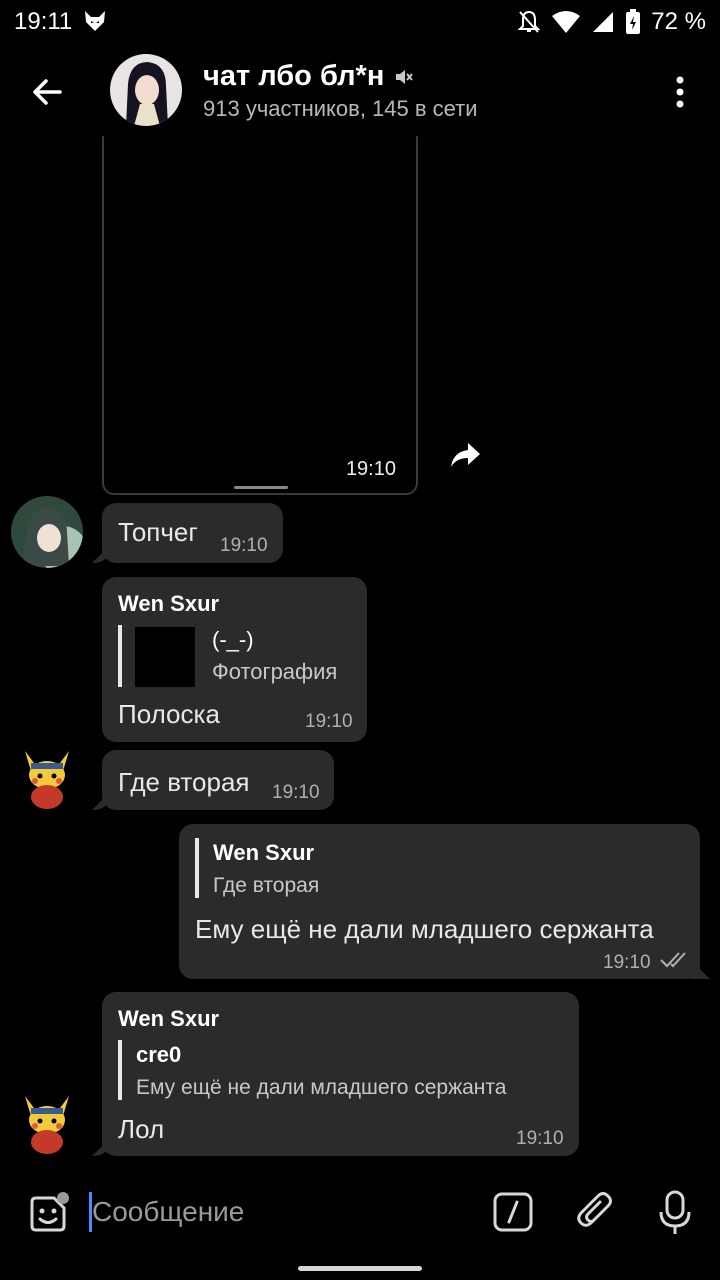 The height and width of the screenshot is (1280, 720). I want to click on battery-icon, so click(633, 21).